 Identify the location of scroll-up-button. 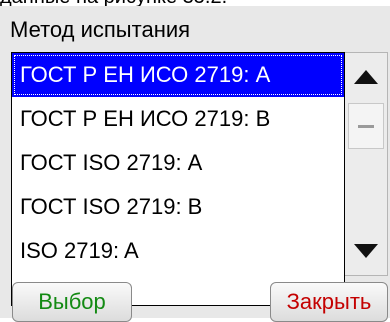
(366, 77).